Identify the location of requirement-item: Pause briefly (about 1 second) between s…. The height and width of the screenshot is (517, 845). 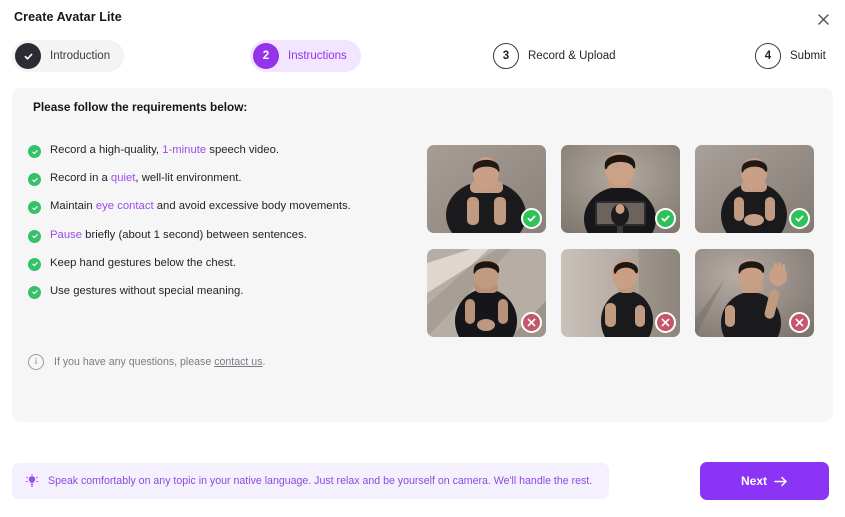
(223, 236).